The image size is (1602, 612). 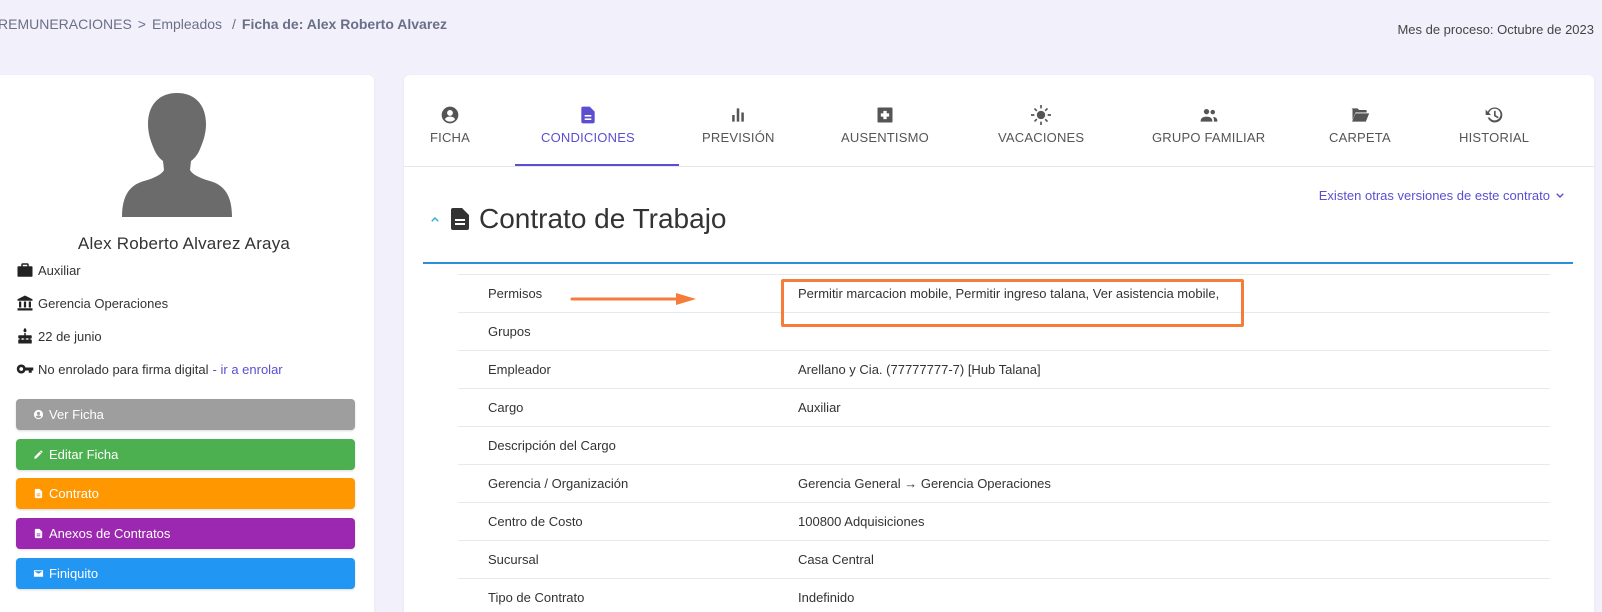 I want to click on row-value: Gerencia General → Gerencia Operaciones, so click(x=924, y=483).